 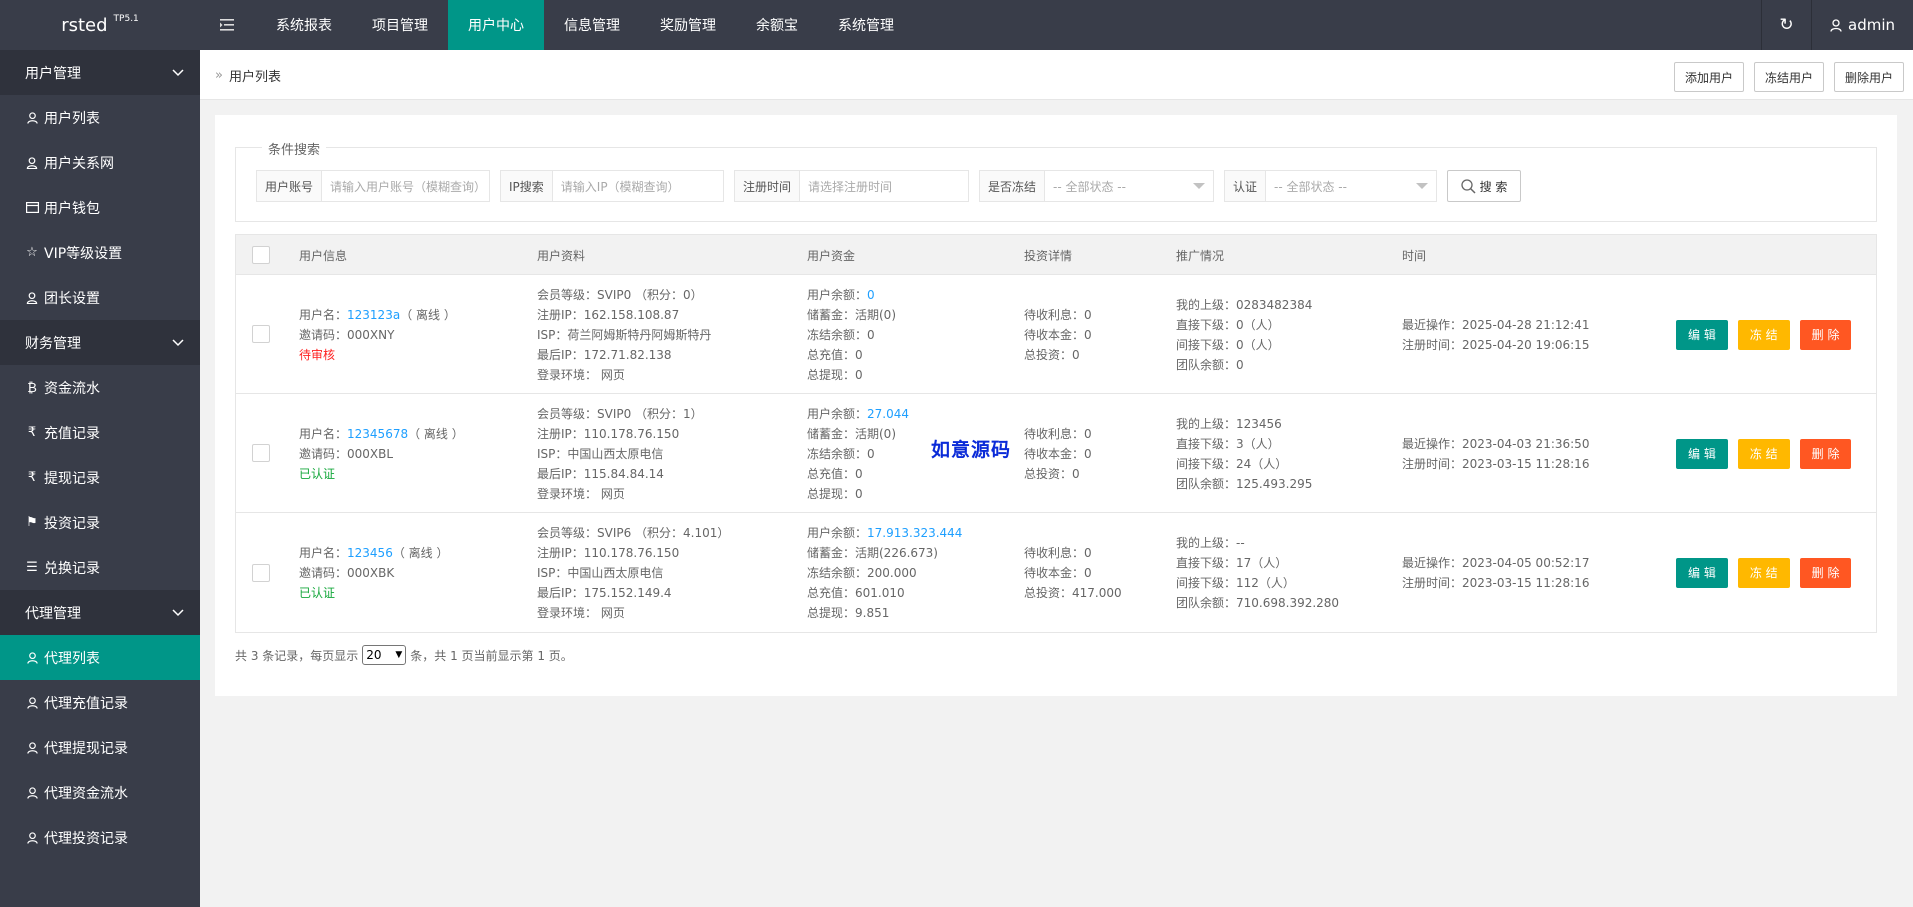 I want to click on col-invest: 投资详情, so click(x=1048, y=255).